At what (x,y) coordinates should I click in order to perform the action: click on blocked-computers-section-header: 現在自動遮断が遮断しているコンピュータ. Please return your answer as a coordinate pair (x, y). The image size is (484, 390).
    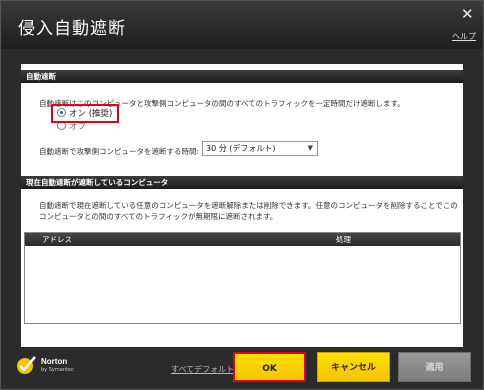
    Looking at the image, I should click on (242, 182).